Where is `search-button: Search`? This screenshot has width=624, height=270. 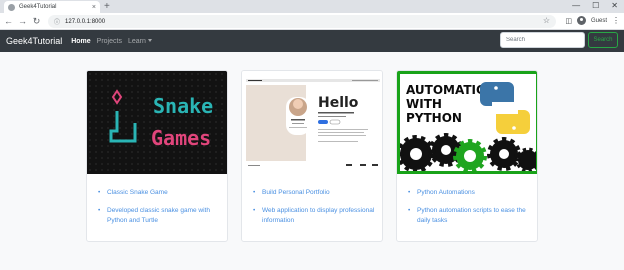
search-button: Search is located at coordinates (603, 40).